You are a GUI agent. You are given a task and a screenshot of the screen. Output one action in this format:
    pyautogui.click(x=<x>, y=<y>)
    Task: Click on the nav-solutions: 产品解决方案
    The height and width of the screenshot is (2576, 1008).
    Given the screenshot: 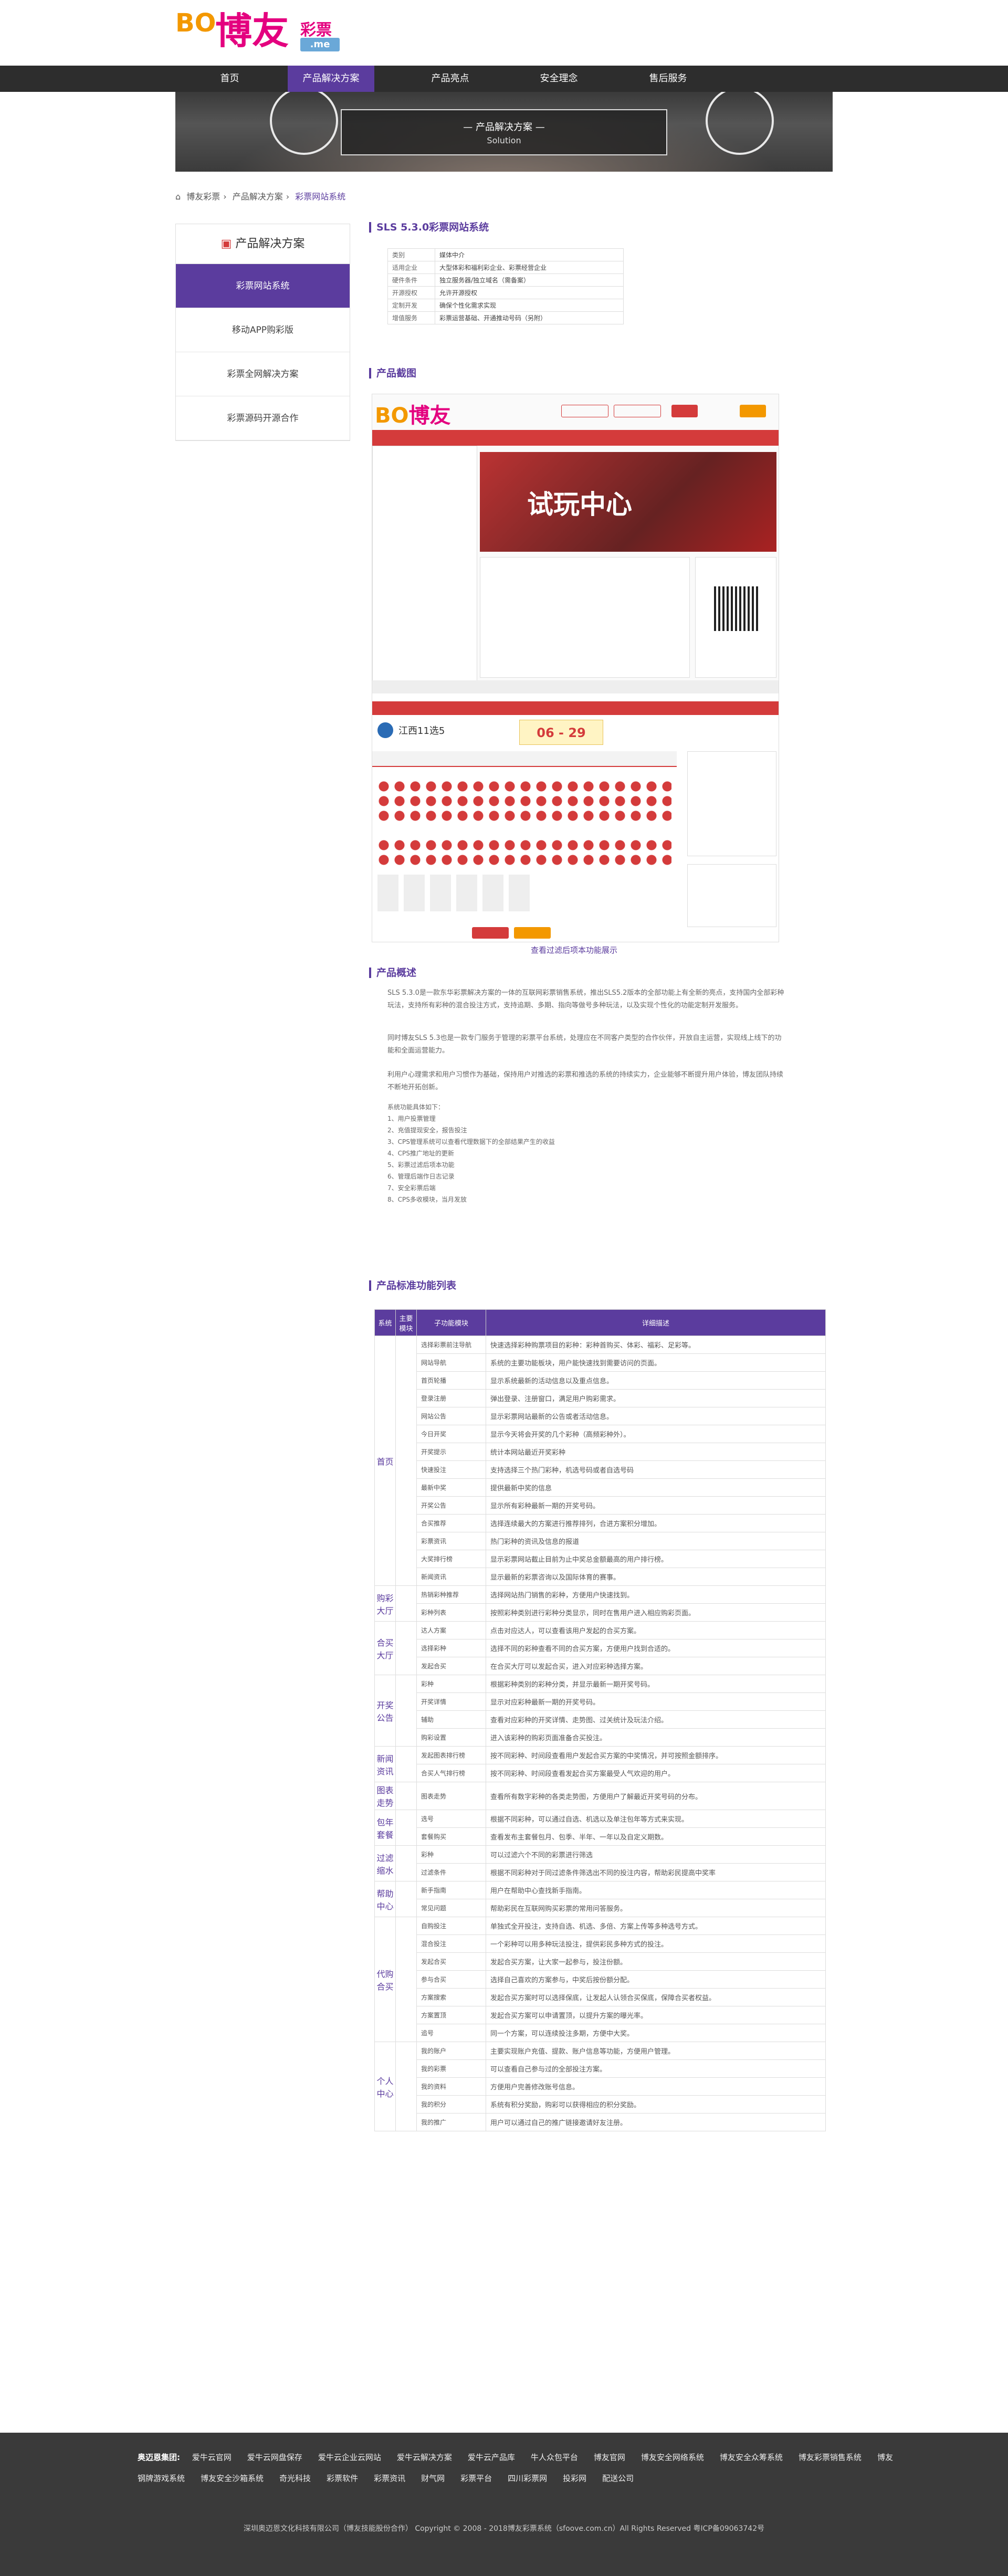 What is the action you would take?
    pyautogui.click(x=331, y=79)
    